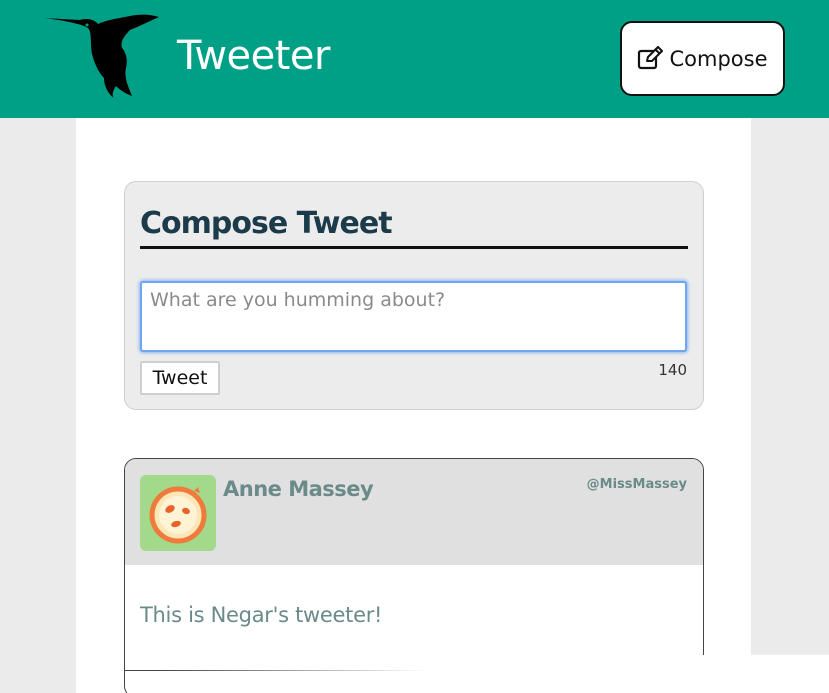  I want to click on compose-heading: Compose Tweet, so click(414, 226).